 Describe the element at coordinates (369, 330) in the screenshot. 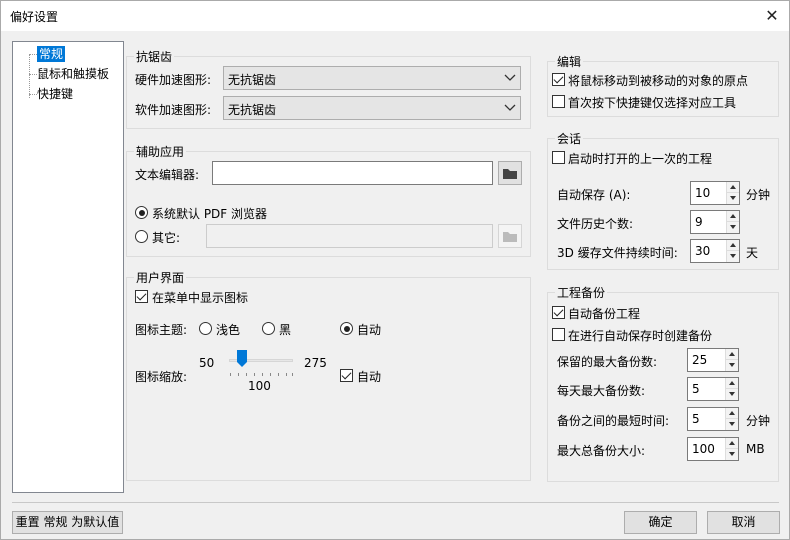

I see `theme-auto-label: 自动` at that location.